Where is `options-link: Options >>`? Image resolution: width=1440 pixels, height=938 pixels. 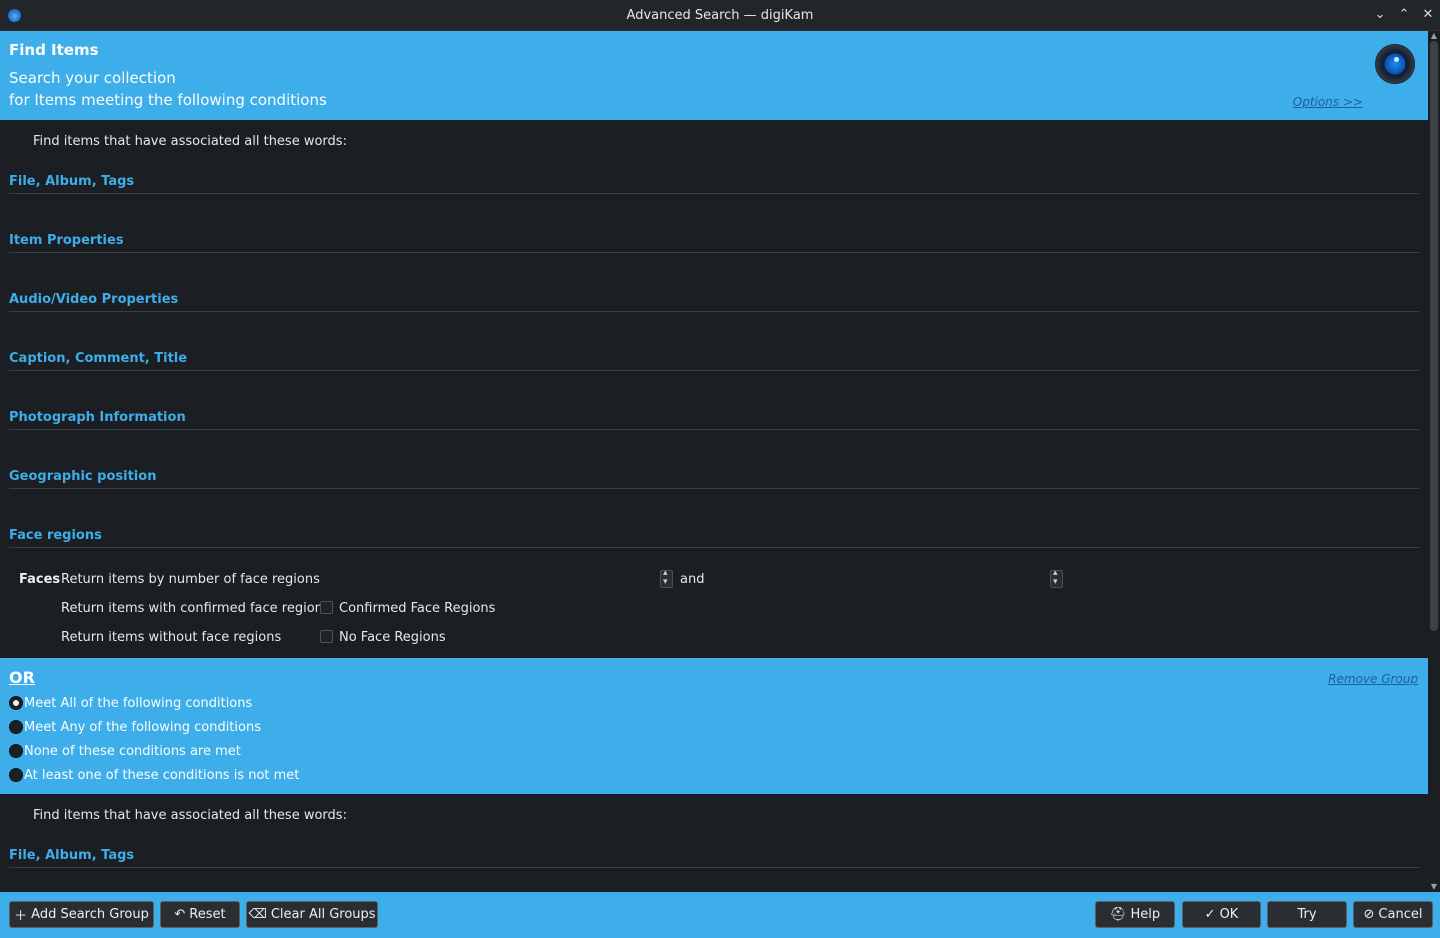
options-link: Options >> is located at coordinates (1328, 102).